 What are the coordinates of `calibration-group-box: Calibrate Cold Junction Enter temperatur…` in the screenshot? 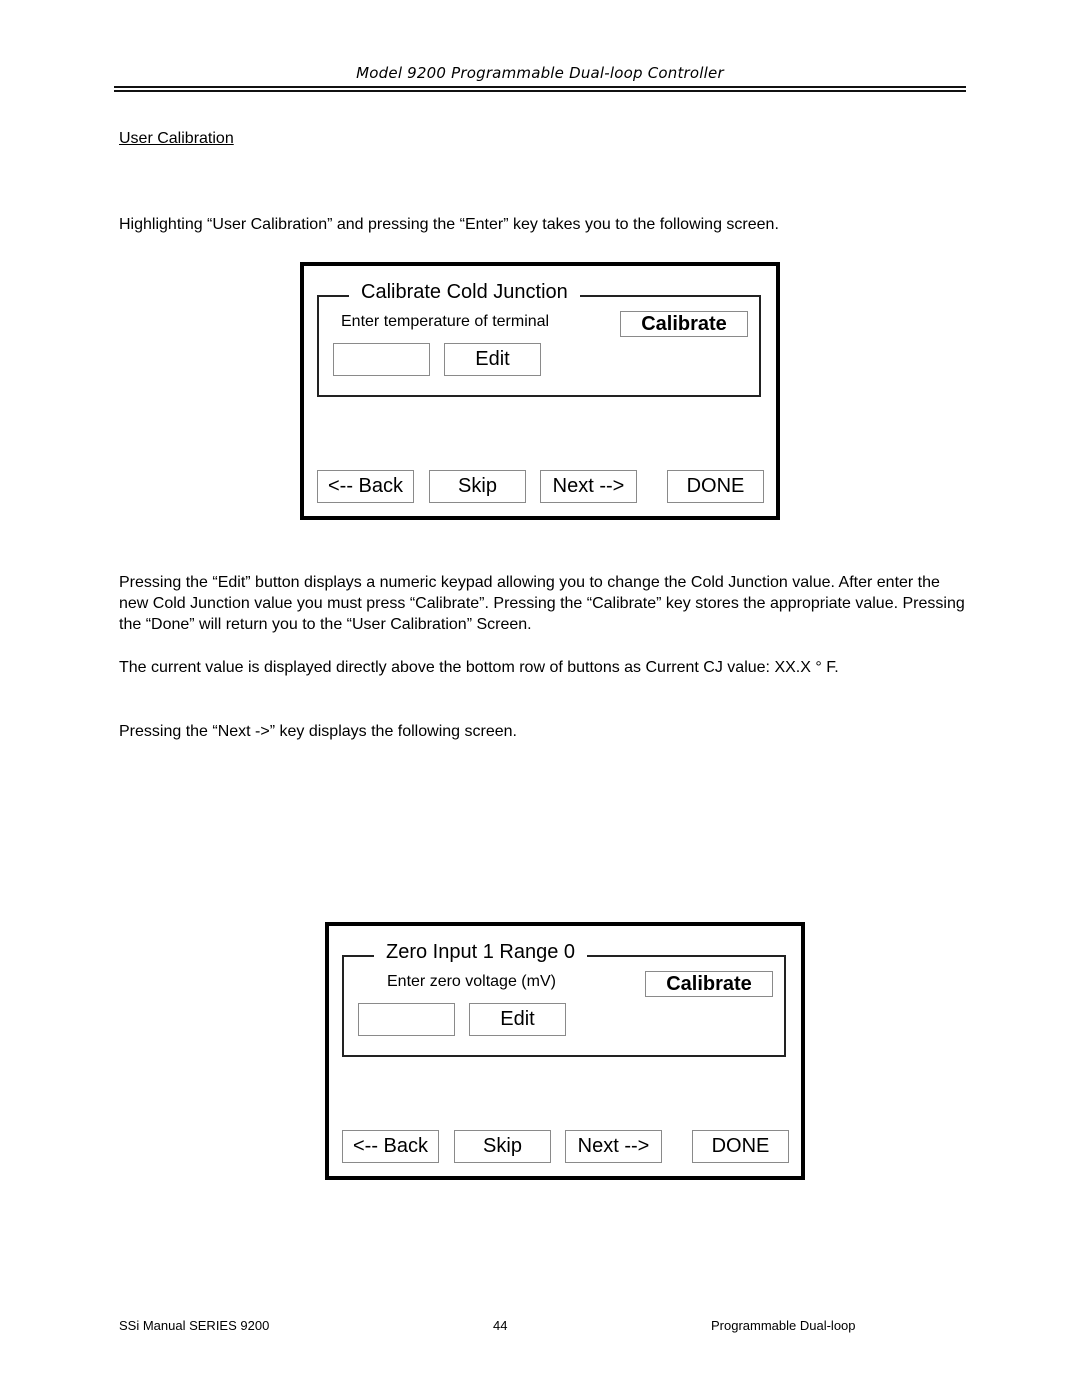 It's located at (539, 338).